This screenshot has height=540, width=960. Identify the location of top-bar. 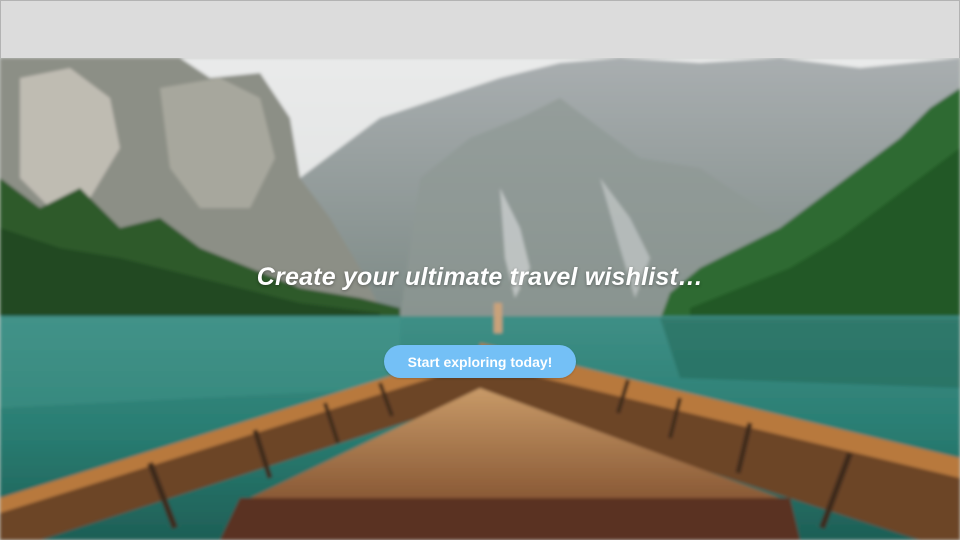
(480, 29).